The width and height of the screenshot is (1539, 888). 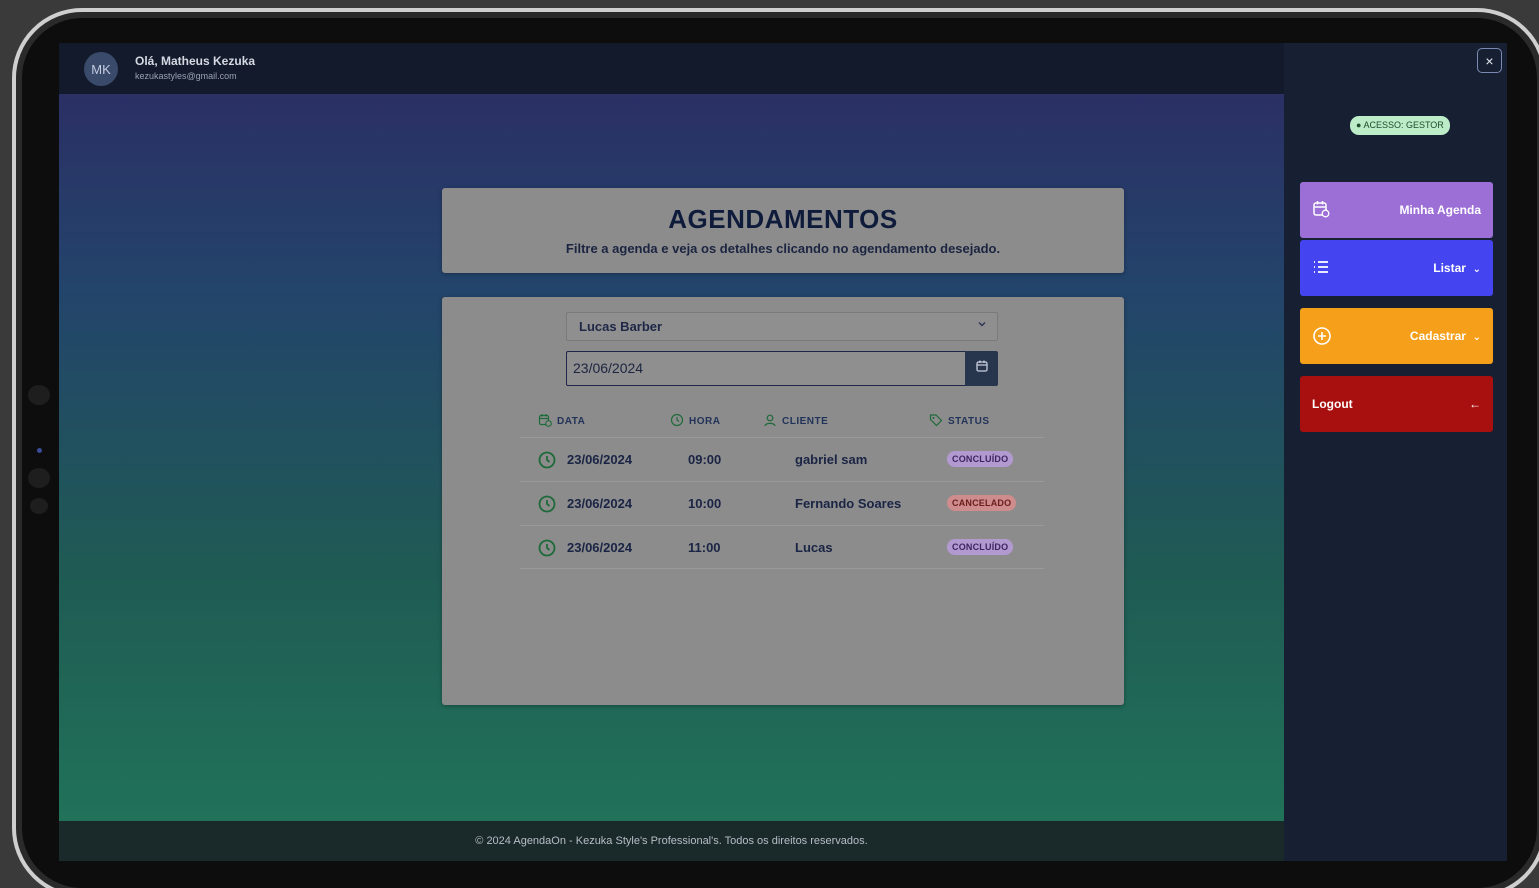 I want to click on close-icon: ×, so click(x=1489, y=60).